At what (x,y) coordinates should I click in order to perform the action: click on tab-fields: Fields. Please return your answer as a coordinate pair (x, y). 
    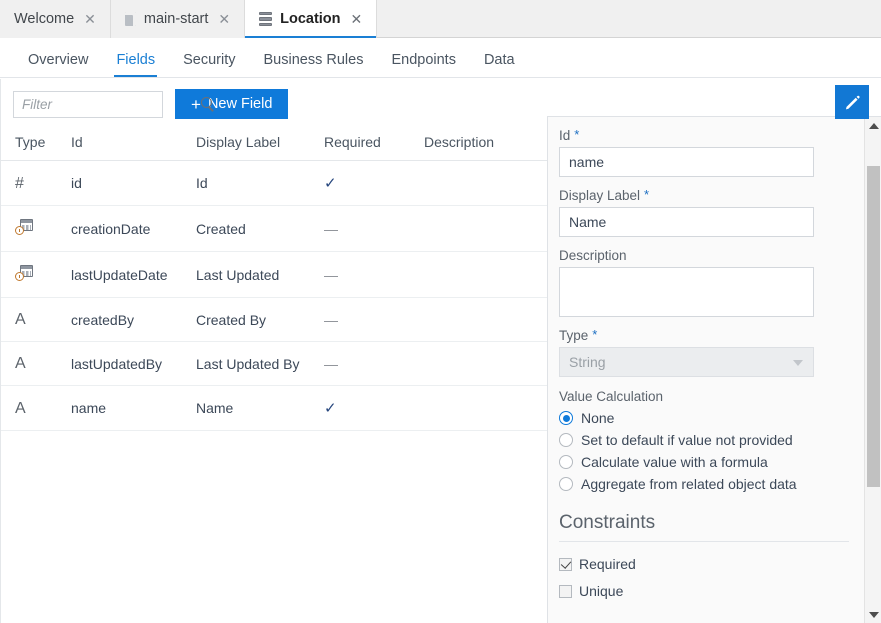
    Looking at the image, I should click on (135, 64).